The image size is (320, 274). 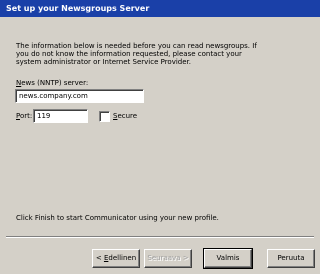 What do you see at coordinates (291, 258) in the screenshot?
I see `cancel-button: Peruuta` at bounding box center [291, 258].